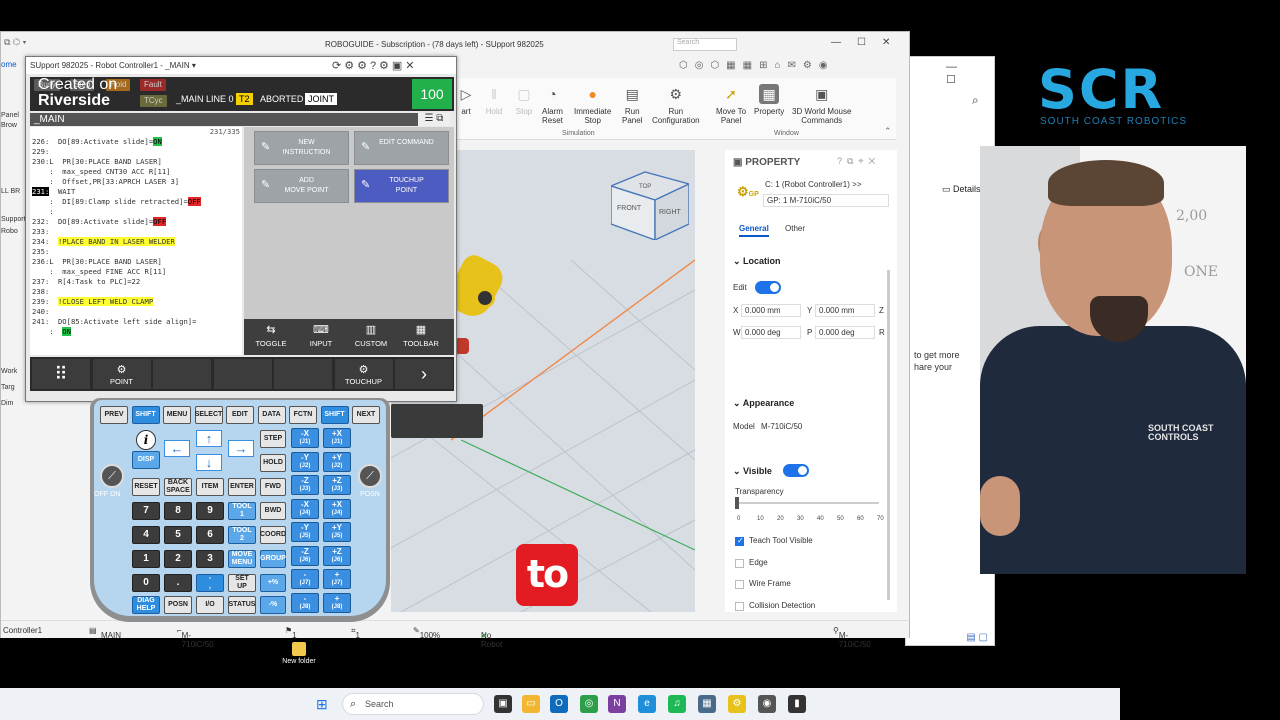 The height and width of the screenshot is (720, 1280). Describe the element at coordinates (821, 104) in the screenshot. I see `ribbon-mouse-button: ▣ 3D World Mouse Commands` at that location.